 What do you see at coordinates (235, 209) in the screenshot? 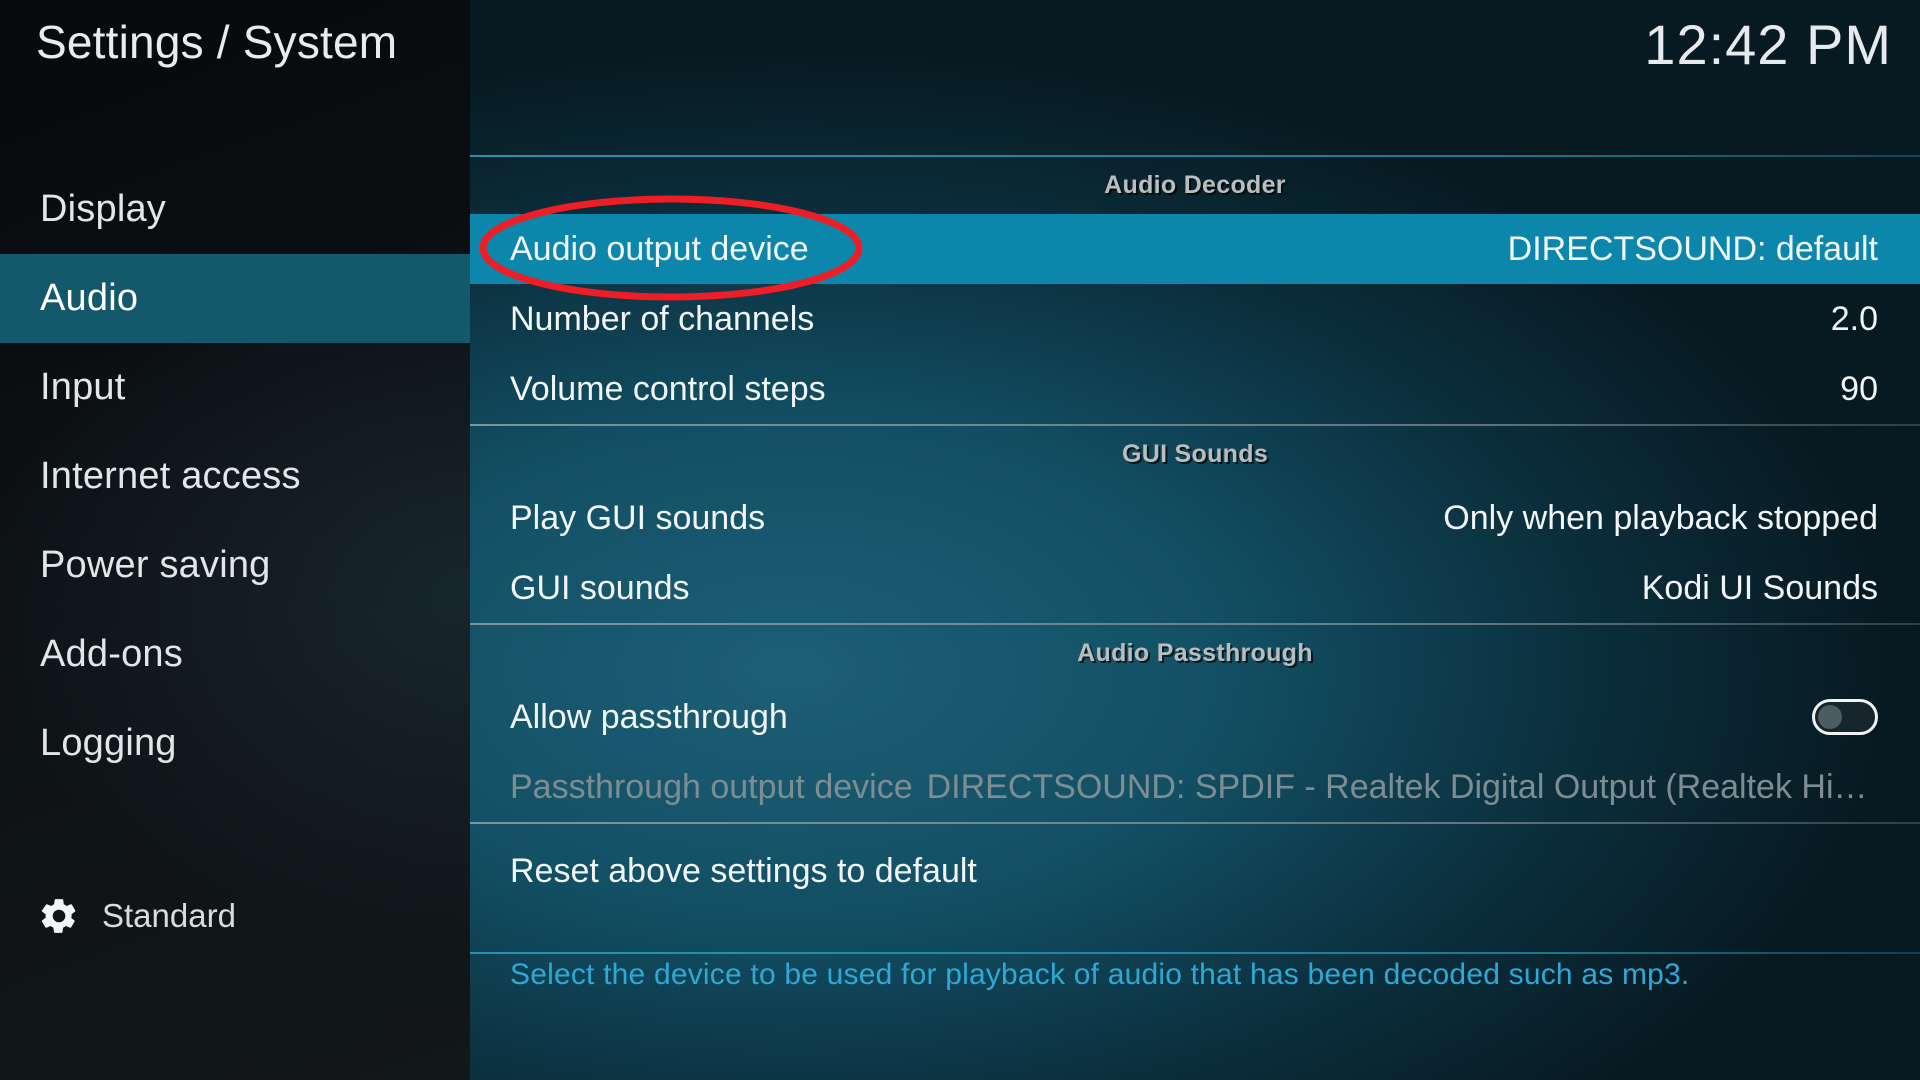
I see `sidebar-item-display: Display` at bounding box center [235, 209].